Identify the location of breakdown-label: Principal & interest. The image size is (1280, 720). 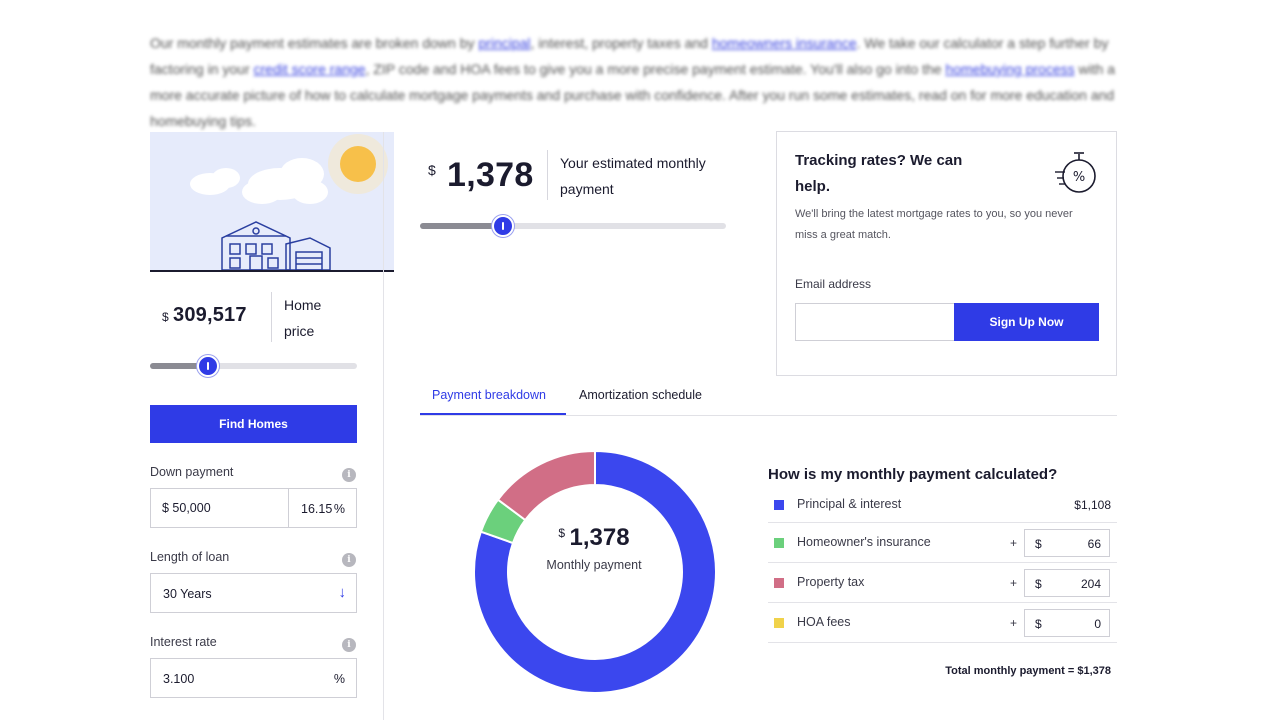
(849, 504).